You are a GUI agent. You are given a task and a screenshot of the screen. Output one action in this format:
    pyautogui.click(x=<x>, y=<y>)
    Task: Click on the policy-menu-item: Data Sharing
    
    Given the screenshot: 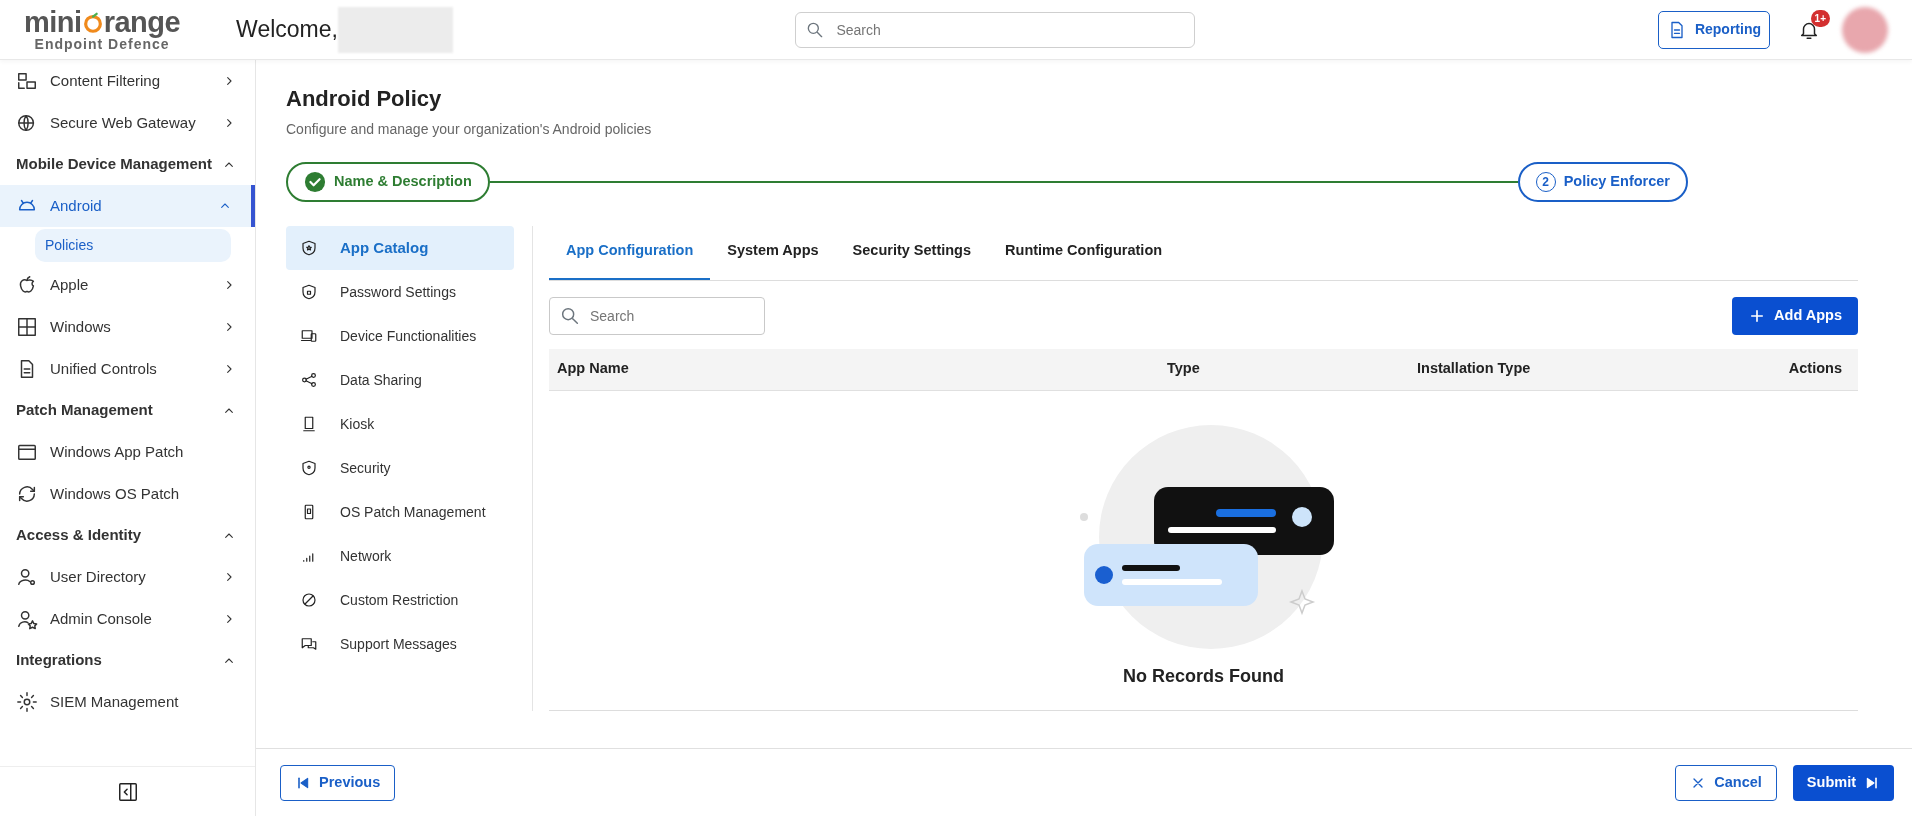 What is the action you would take?
    pyautogui.click(x=400, y=380)
    